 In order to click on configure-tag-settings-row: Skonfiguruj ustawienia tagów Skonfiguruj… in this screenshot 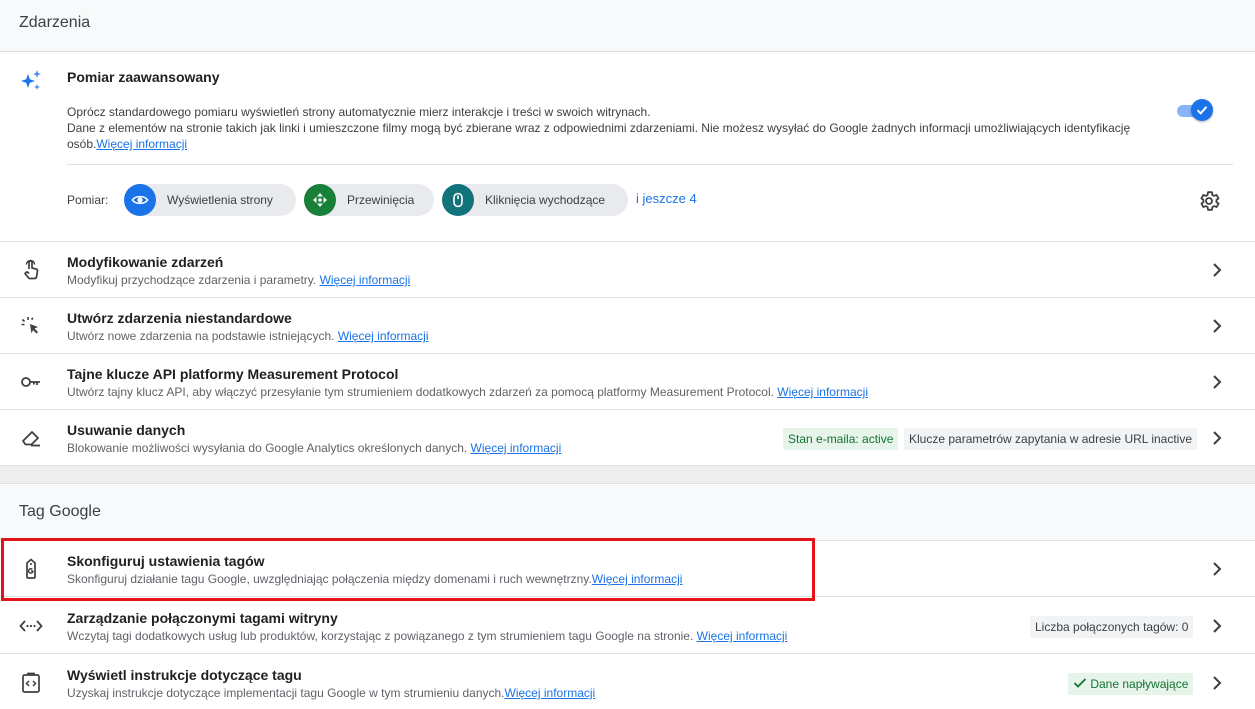, I will do `click(627, 569)`.